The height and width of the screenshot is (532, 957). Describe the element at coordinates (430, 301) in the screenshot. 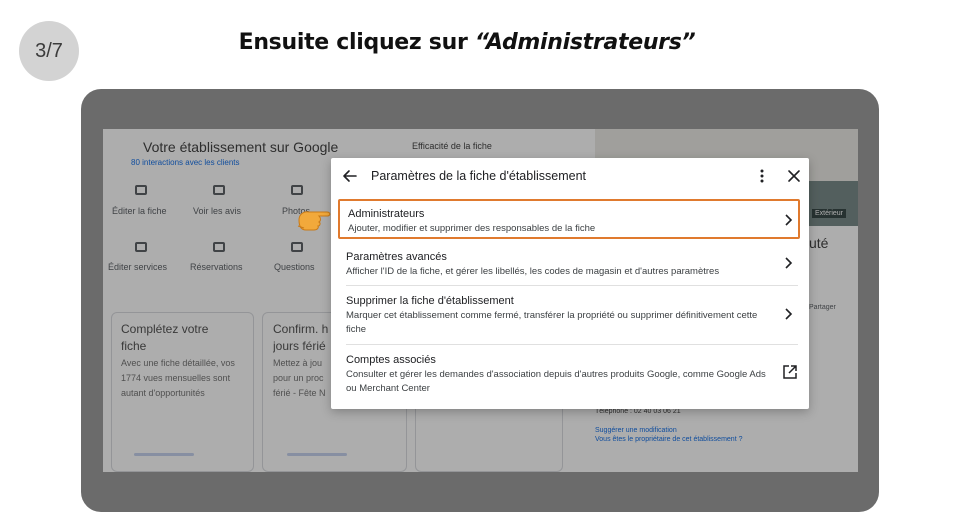

I see `menu-item-title: Supprimer la fiche d'établissement` at that location.